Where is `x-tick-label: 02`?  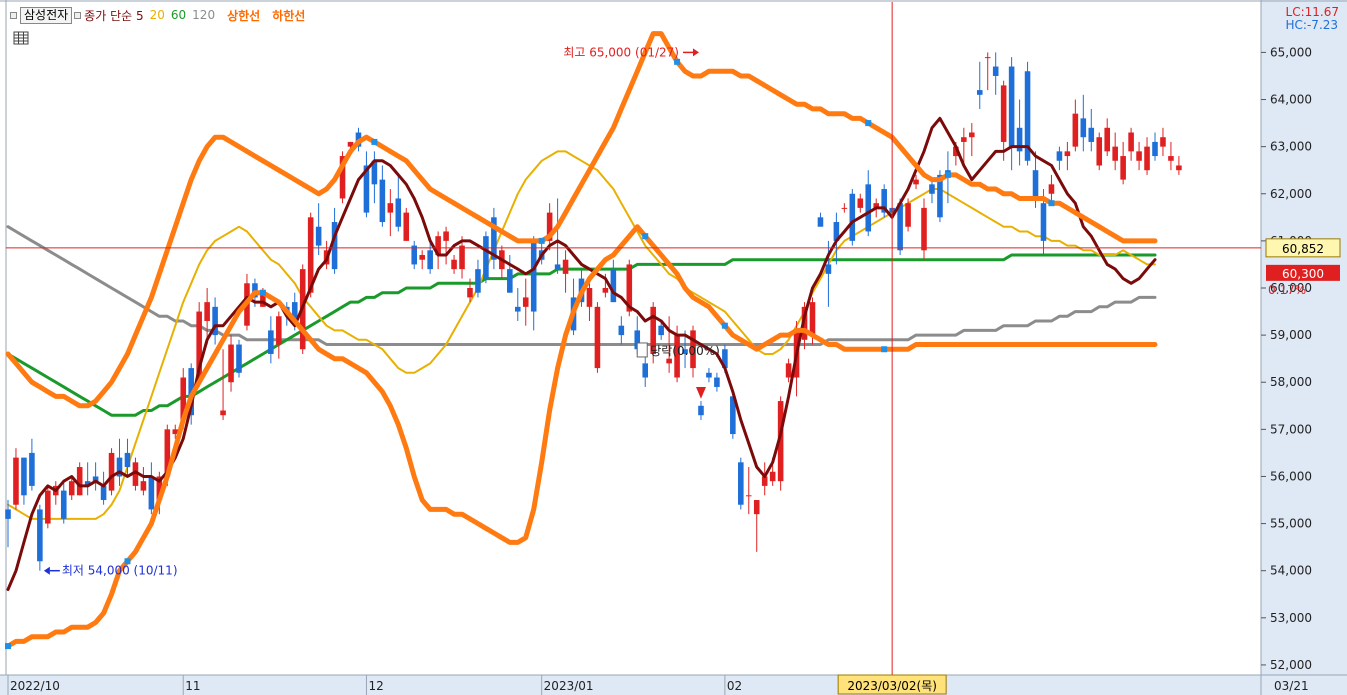 x-tick-label: 02 is located at coordinates (734, 686).